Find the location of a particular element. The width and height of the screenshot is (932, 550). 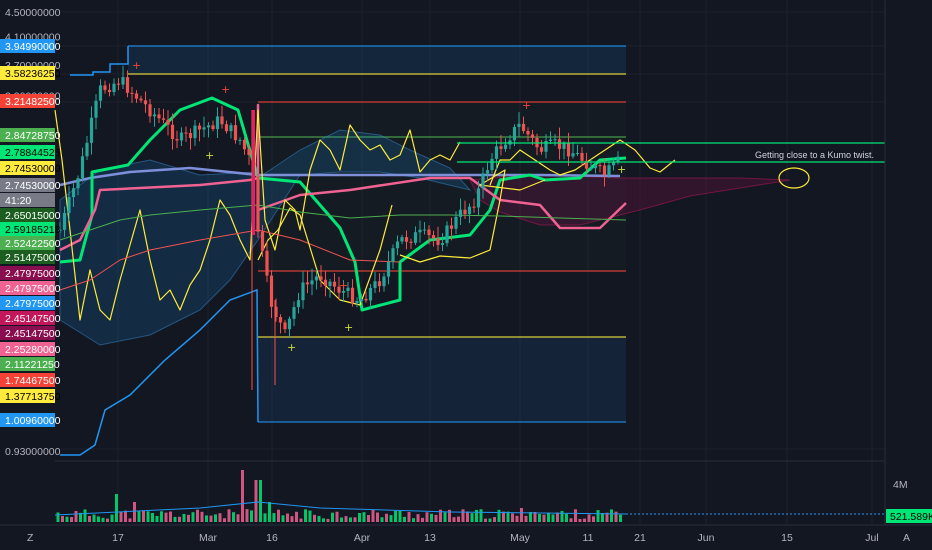

auto-scale-button: A is located at coordinates (906, 538).